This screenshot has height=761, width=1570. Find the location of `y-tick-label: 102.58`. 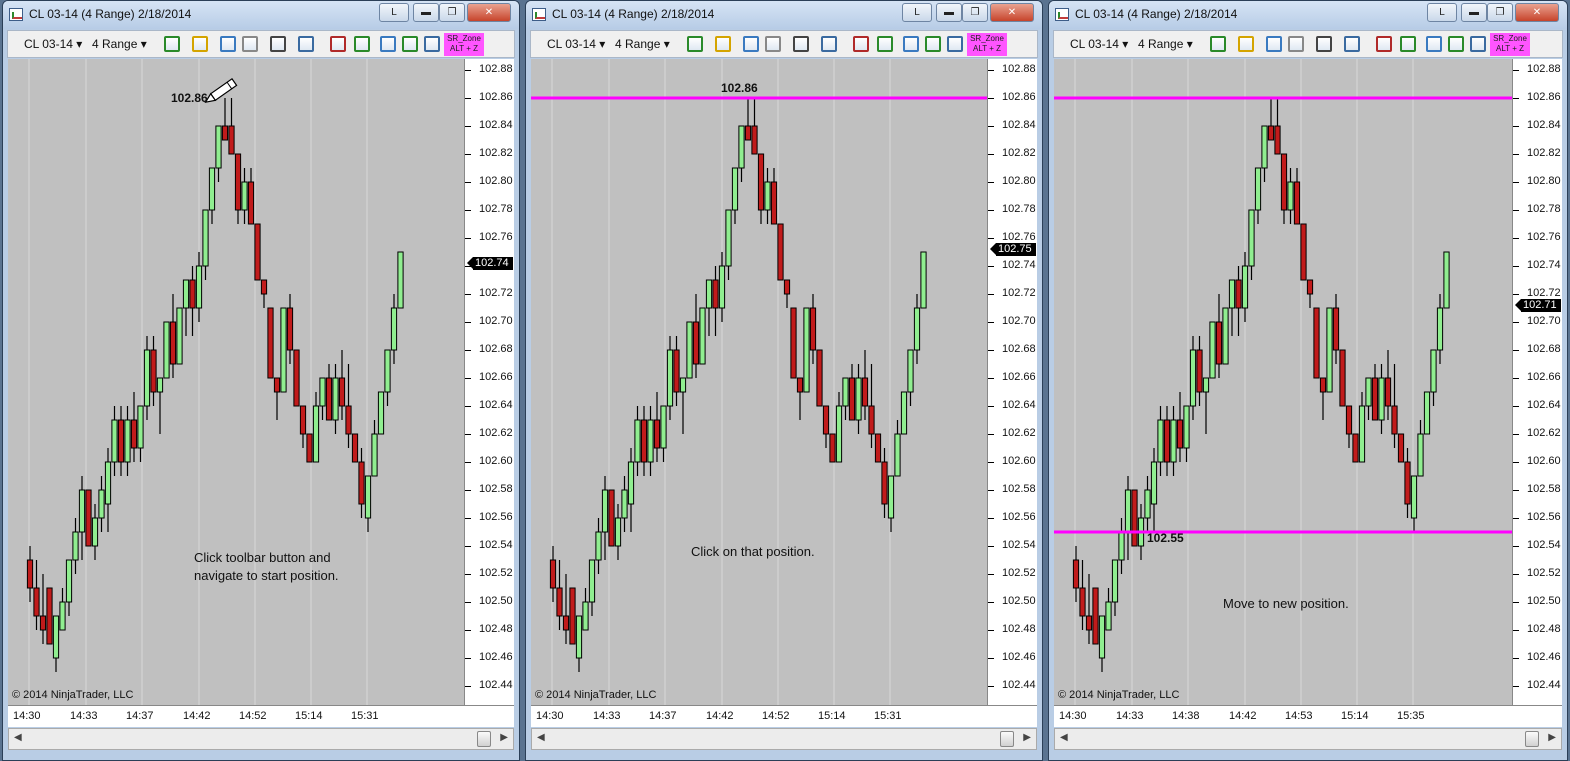

y-tick-label: 102.58 is located at coordinates (1544, 489).